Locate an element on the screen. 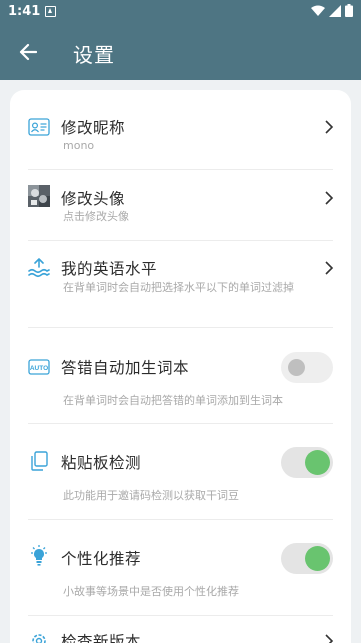  system-icons is located at coordinates (332, 10).